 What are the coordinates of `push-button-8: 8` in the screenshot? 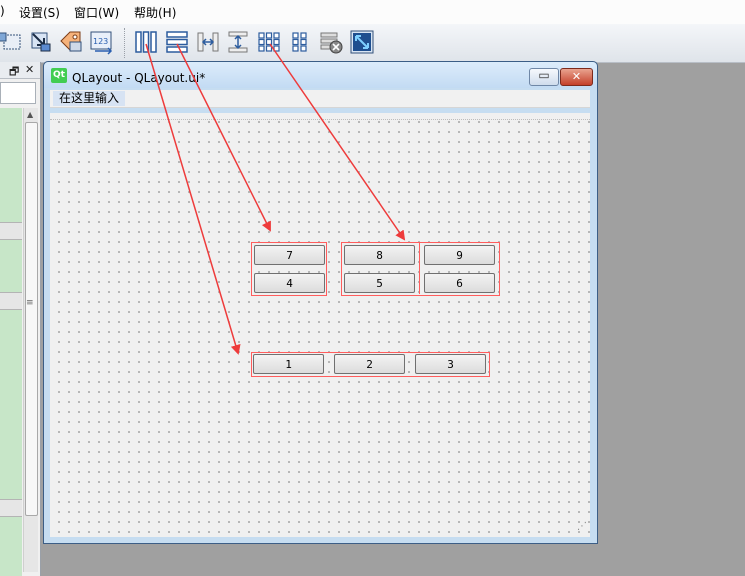 It's located at (379, 255).